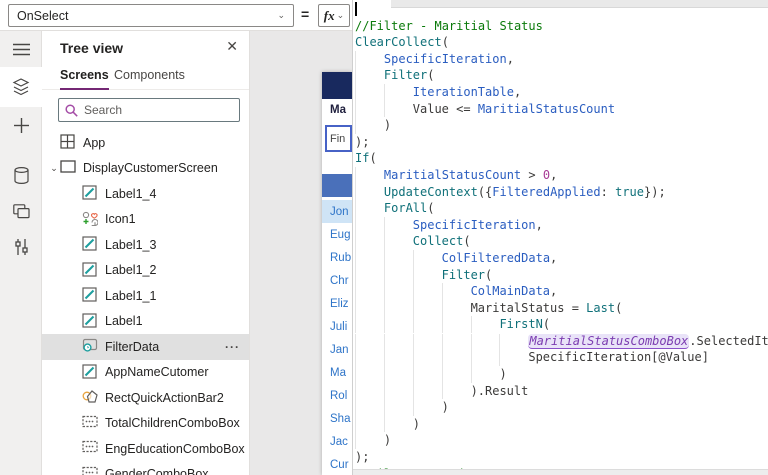  I want to click on left-navigation-rail, so click(21, 253).